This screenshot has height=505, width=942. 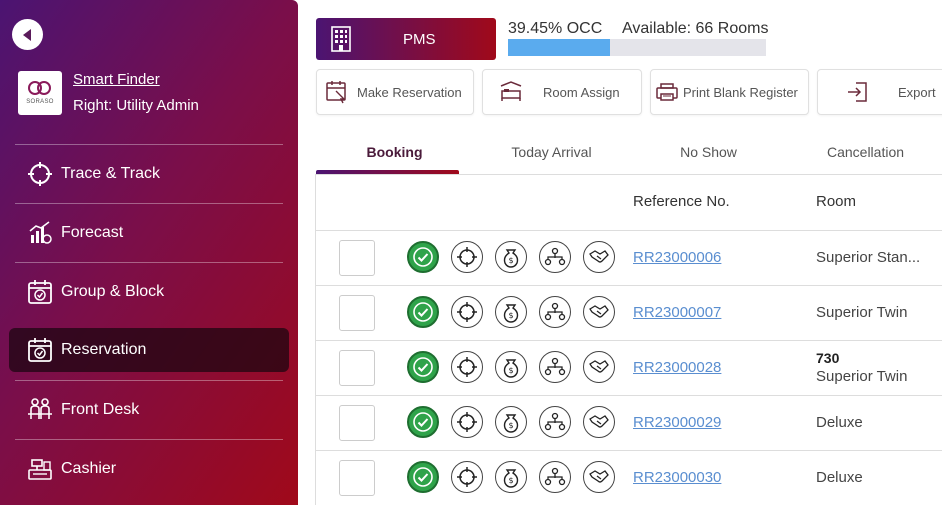 What do you see at coordinates (419, 39) in the screenshot?
I see `pms-label: PMS` at bounding box center [419, 39].